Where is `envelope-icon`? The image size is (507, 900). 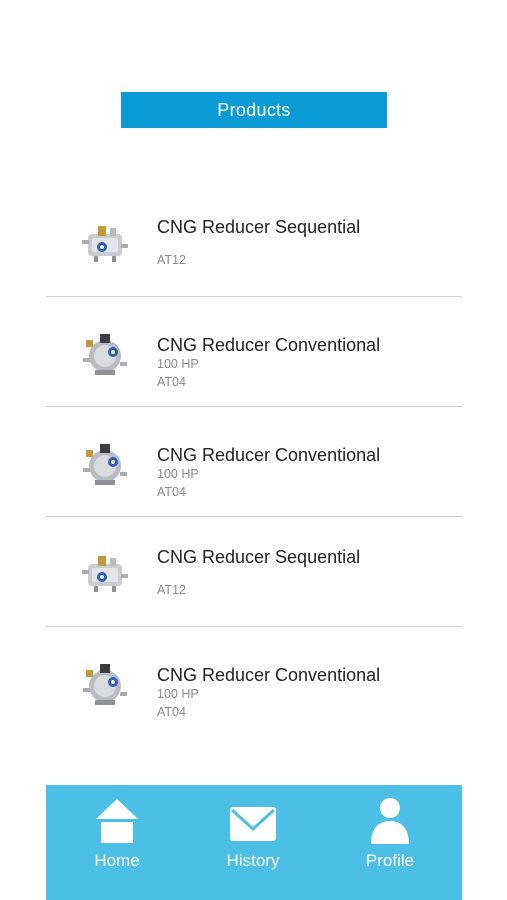 envelope-icon is located at coordinates (253, 824).